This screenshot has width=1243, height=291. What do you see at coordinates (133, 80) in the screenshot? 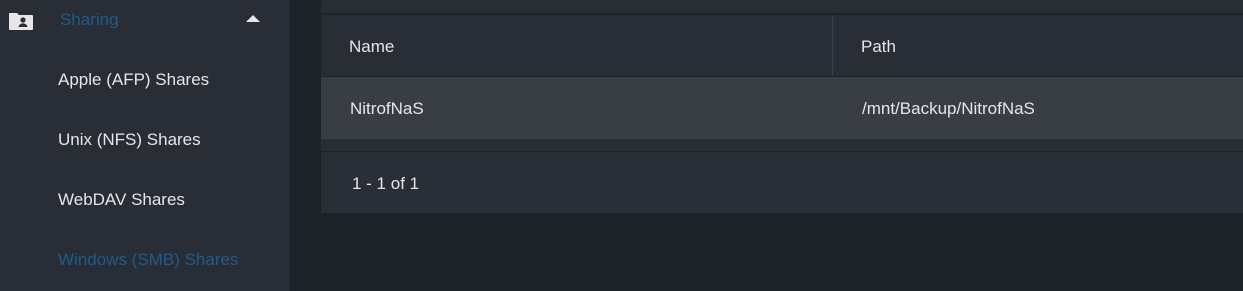
I see `sidebar-item-afp-shares: Apple (AFP) Shares` at bounding box center [133, 80].